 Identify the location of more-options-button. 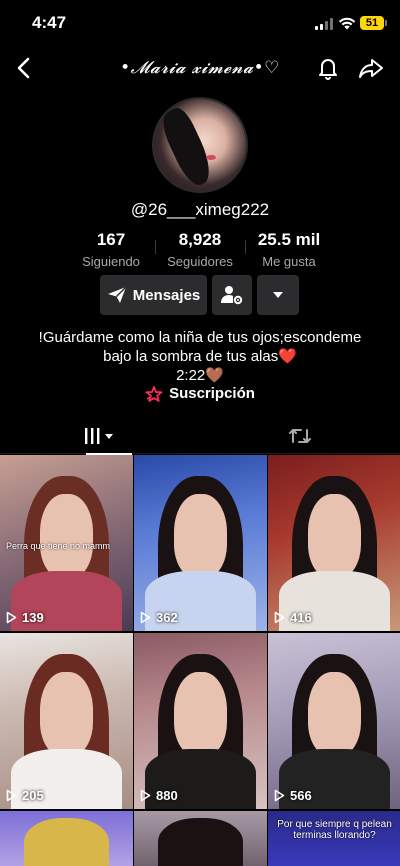
(278, 295).